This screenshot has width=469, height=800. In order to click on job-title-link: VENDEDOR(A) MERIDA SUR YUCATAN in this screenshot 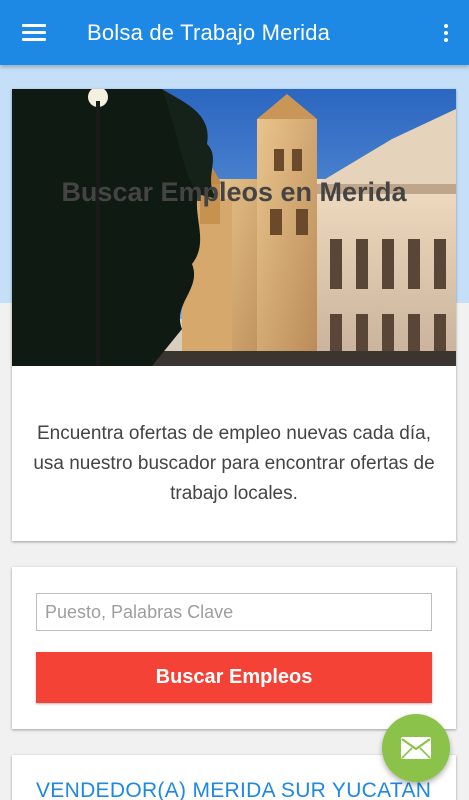, I will do `click(233, 789)`.